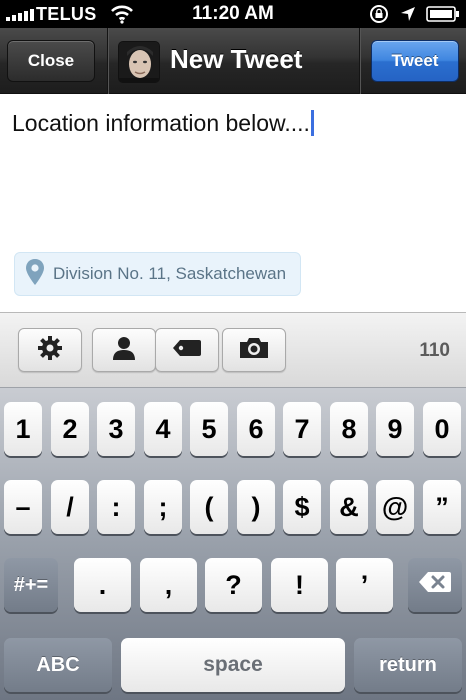 Image resolution: width=466 pixels, height=700 pixels. What do you see at coordinates (442, 429) in the screenshot?
I see `key-0: 0` at bounding box center [442, 429].